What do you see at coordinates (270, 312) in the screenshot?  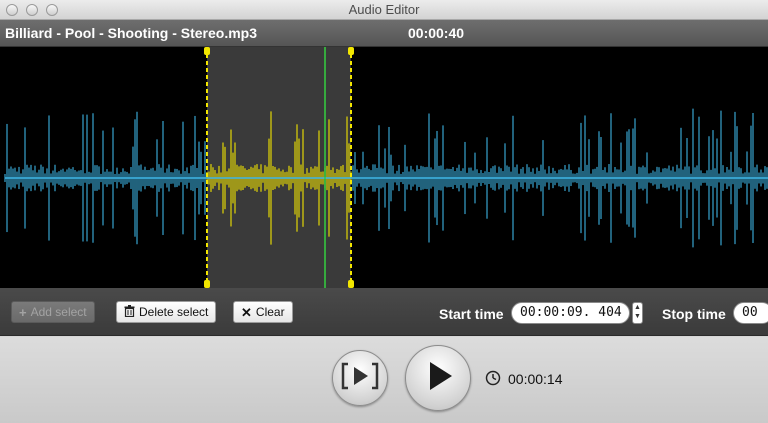 I see `clear-label: Clear` at bounding box center [270, 312].